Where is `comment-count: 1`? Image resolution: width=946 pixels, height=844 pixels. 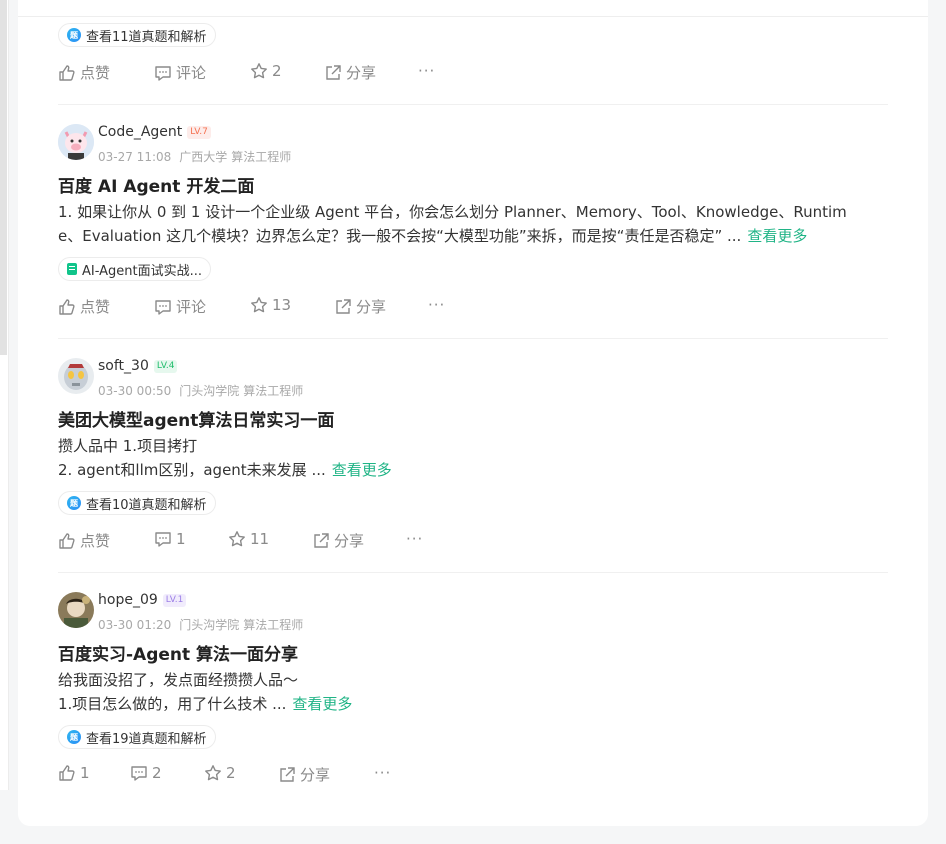
comment-count: 1 is located at coordinates (181, 539).